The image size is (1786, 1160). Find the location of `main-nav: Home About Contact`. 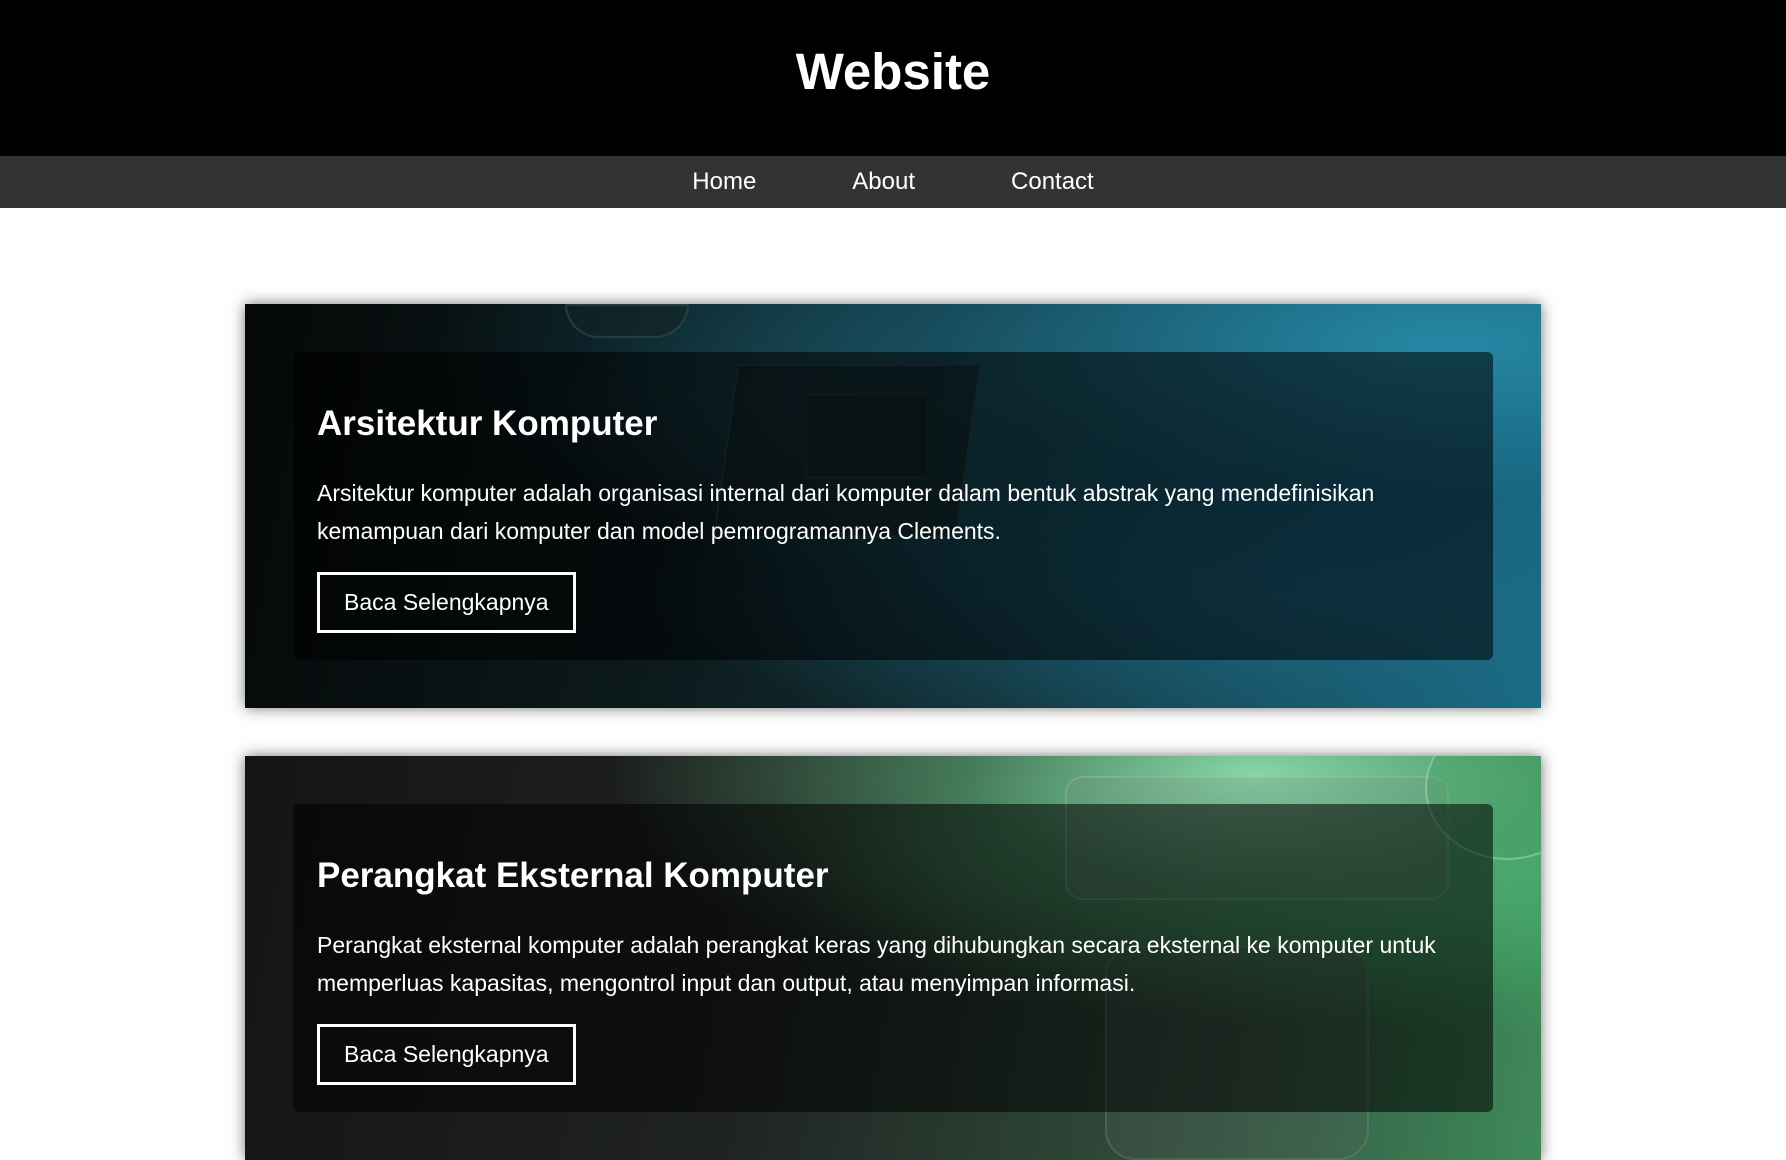

main-nav: Home About Contact is located at coordinates (893, 182).